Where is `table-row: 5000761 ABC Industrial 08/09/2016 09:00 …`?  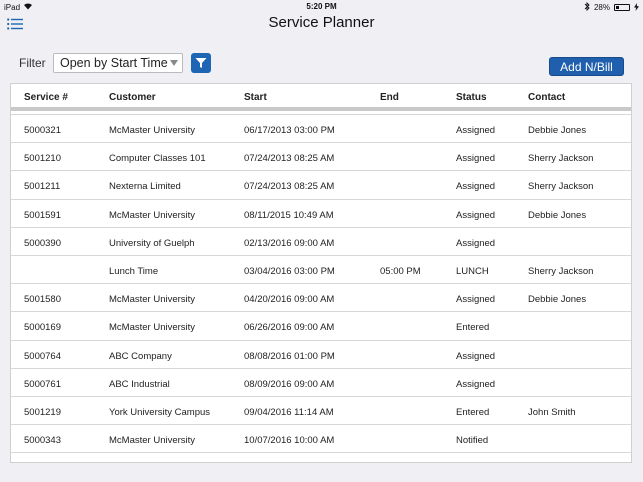
table-row: 5000761 ABC Industrial 08/09/2016 09:00 … is located at coordinates (321, 383).